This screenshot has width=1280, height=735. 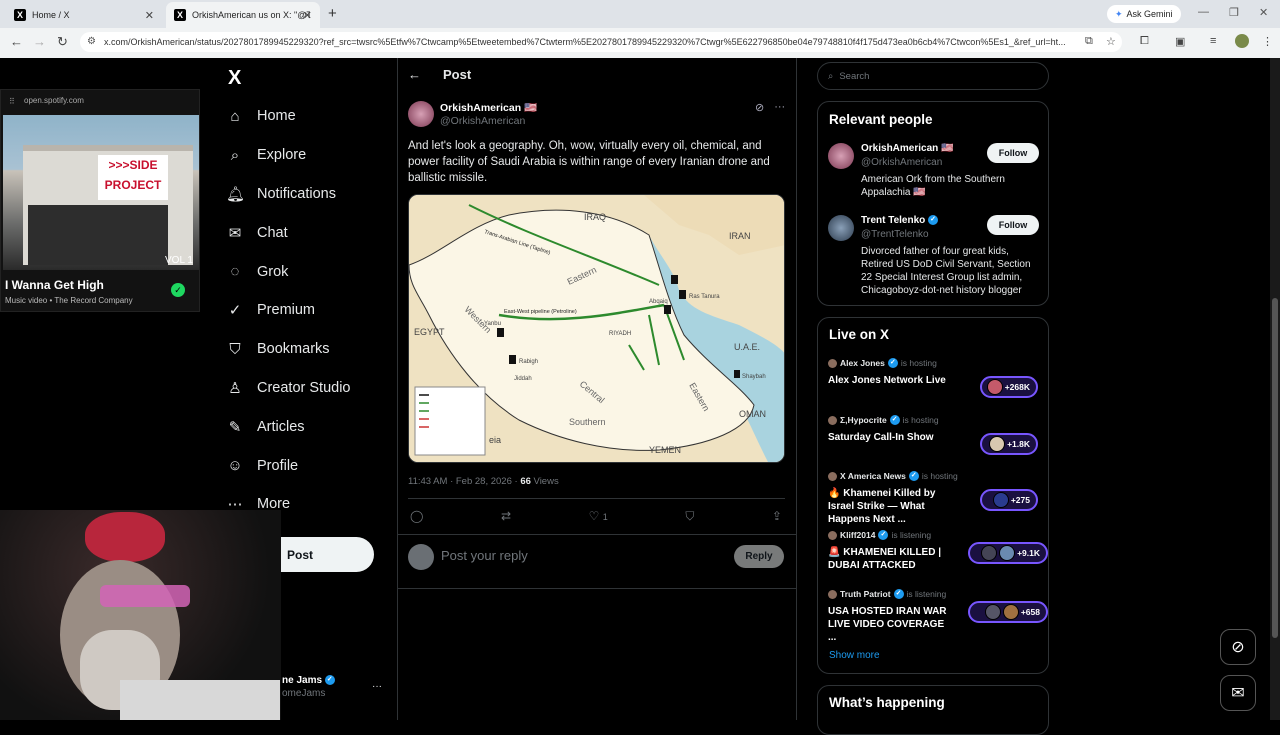 What do you see at coordinates (544, 481) in the screenshot?
I see `views-label: Views` at bounding box center [544, 481].